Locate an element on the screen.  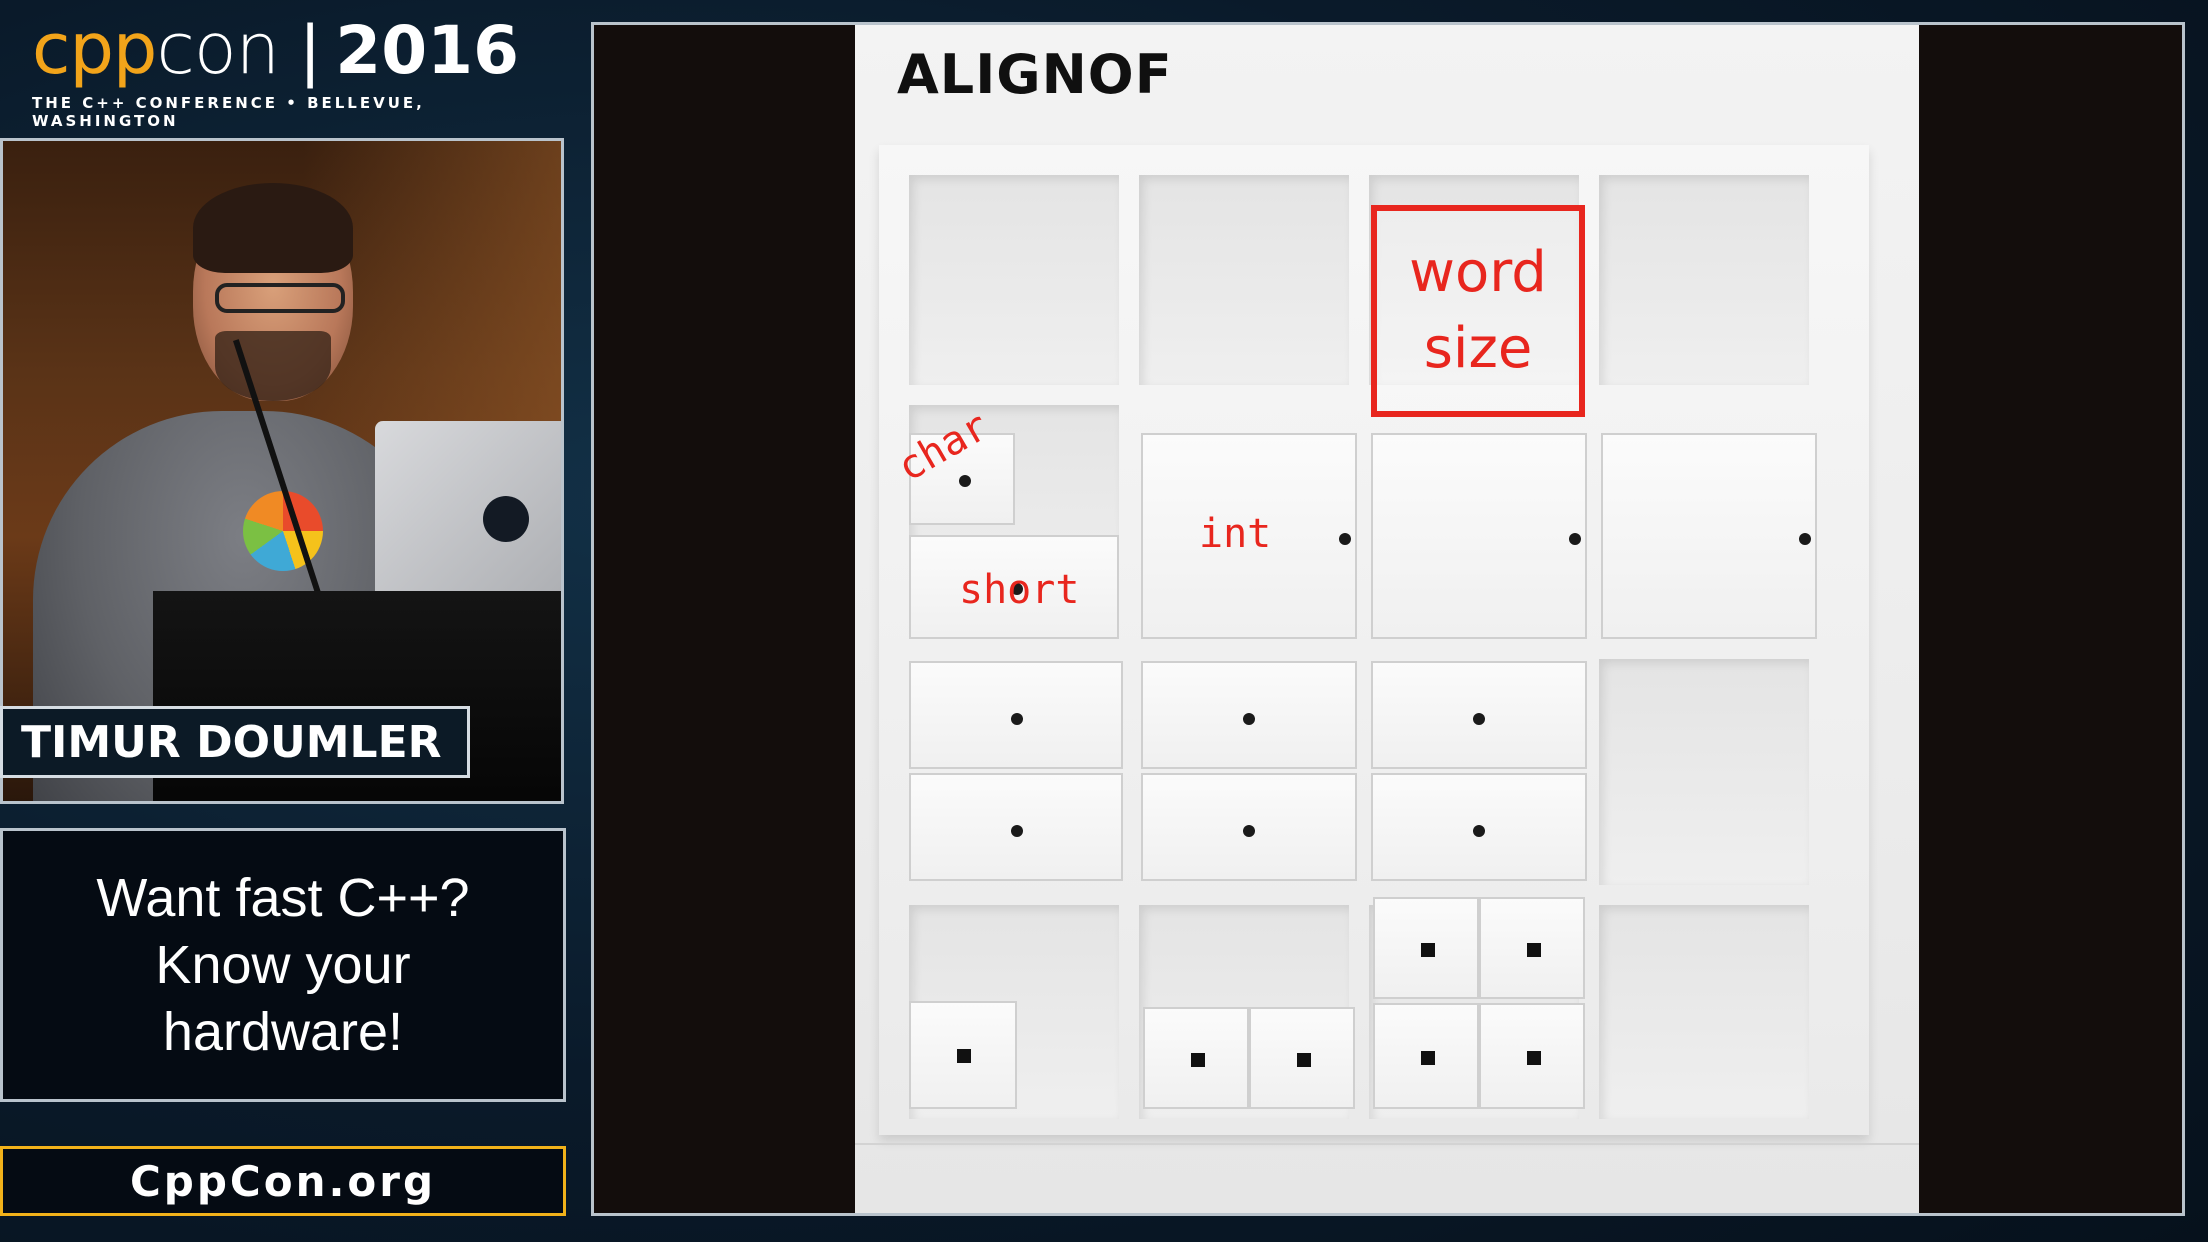
shirt-logo-graphic is located at coordinates (283, 531).